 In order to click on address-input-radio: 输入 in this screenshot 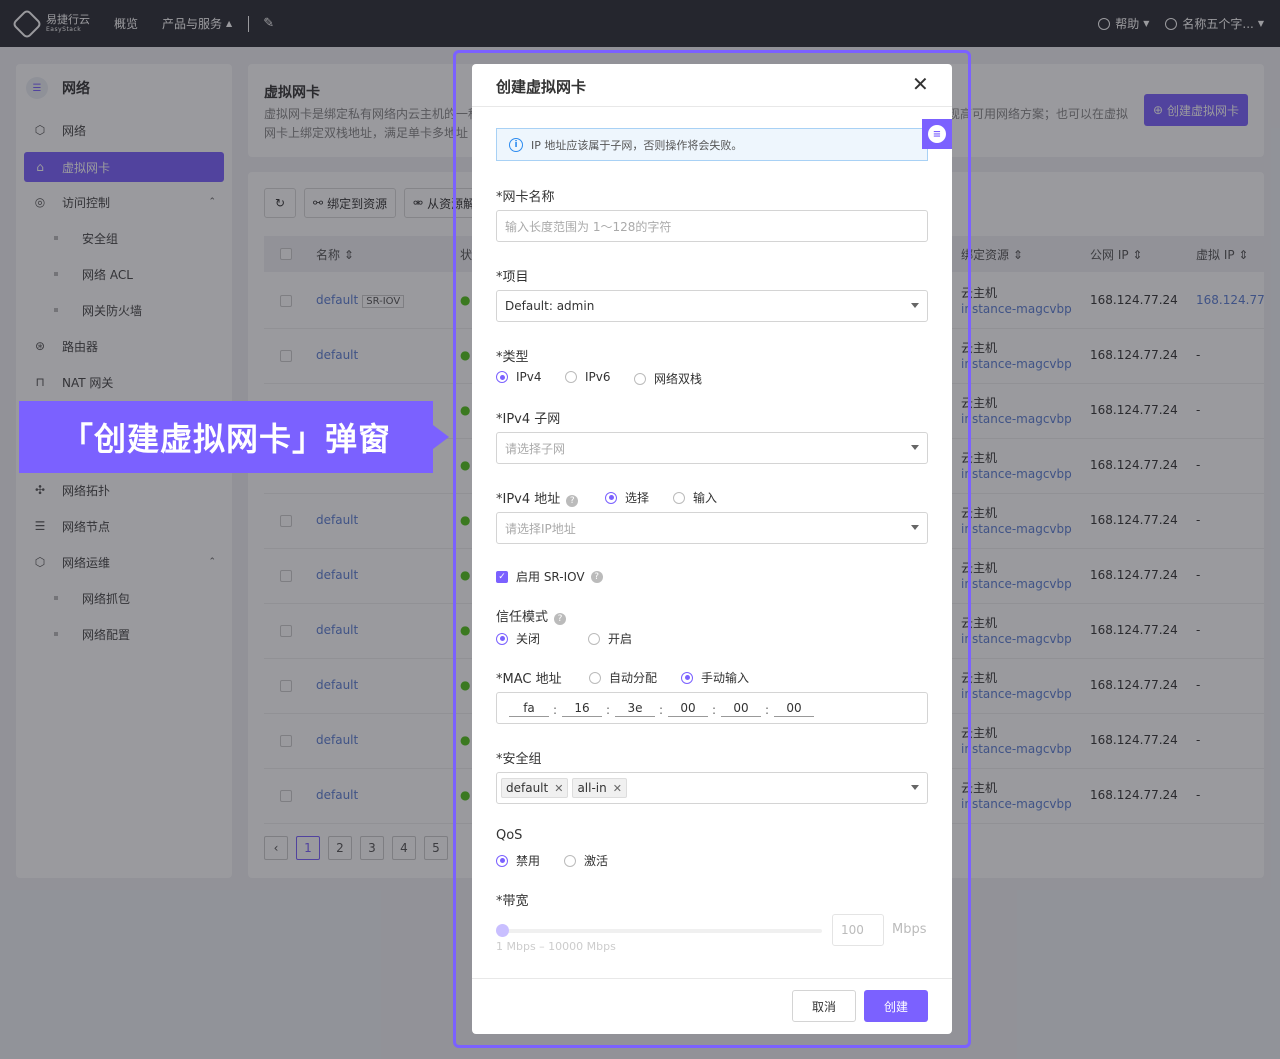, I will do `click(695, 497)`.